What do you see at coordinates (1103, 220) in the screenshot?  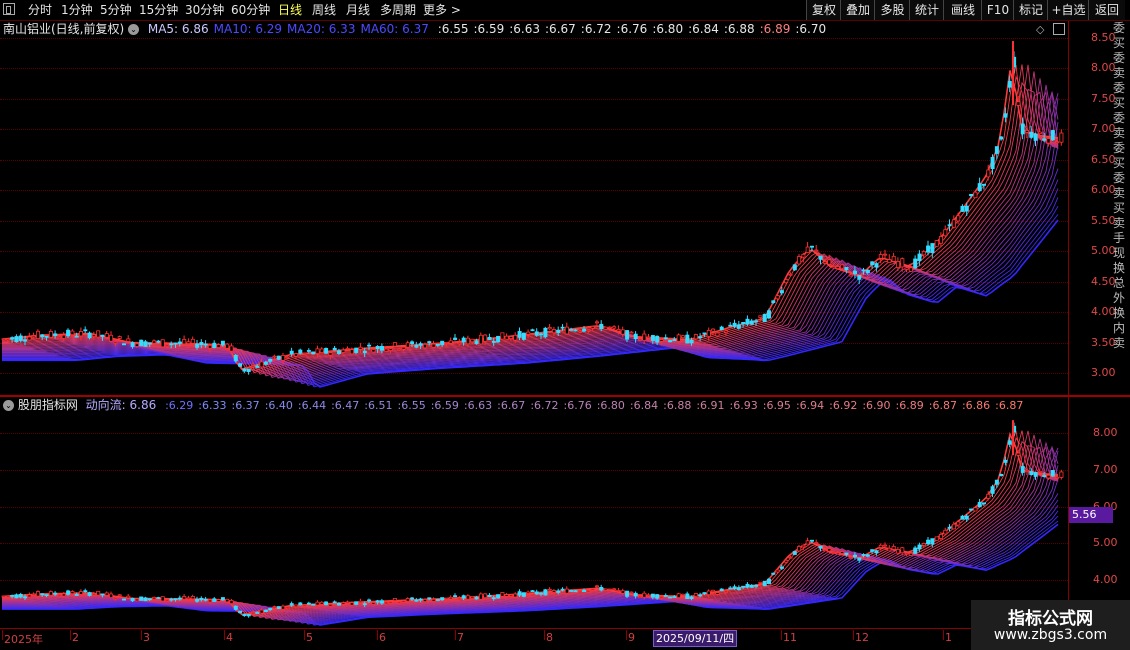 I see `y-tick-label: 5.50` at bounding box center [1103, 220].